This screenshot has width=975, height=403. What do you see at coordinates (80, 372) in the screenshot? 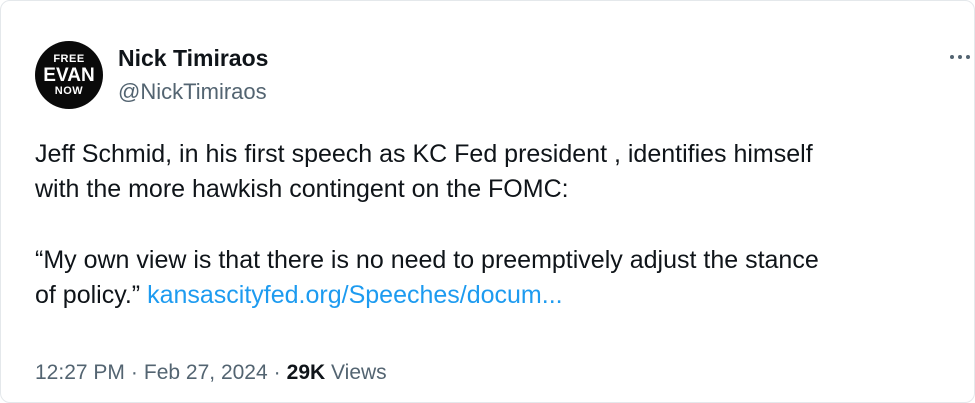
I see `tweet-time: 12:27 PM` at bounding box center [80, 372].